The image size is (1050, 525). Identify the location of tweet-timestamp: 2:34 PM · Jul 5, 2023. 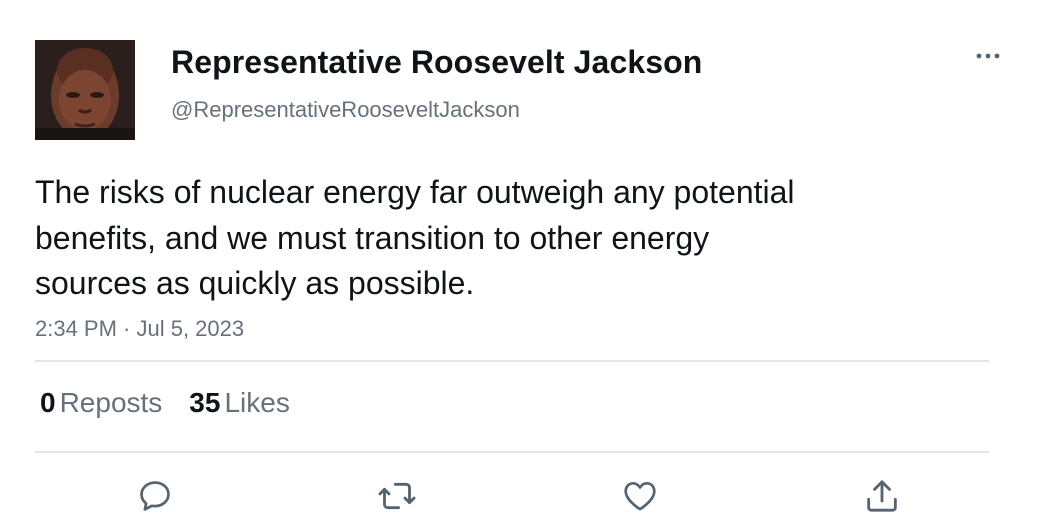
(139, 329).